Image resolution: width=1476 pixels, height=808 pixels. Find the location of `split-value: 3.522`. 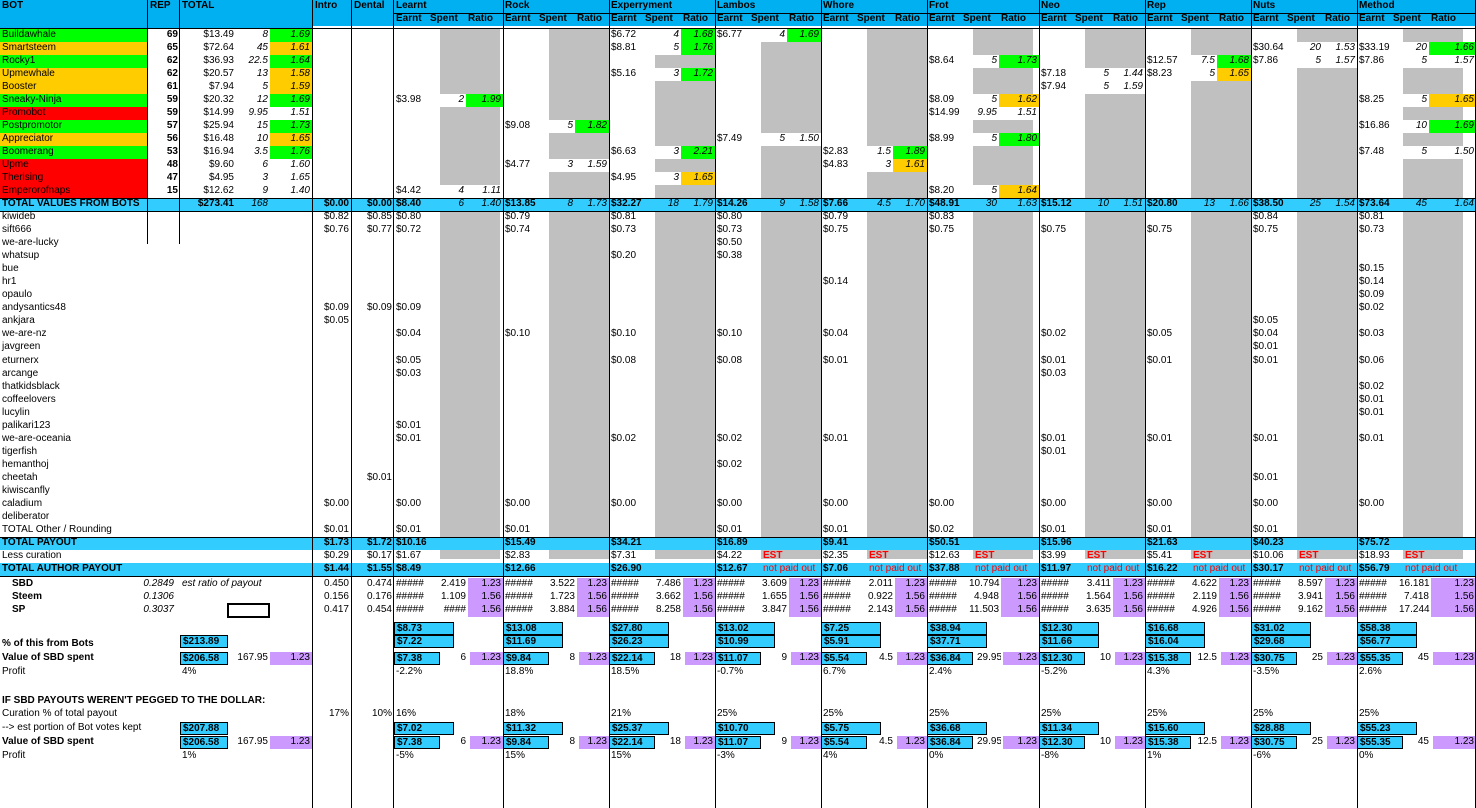

split-value: 3.522 is located at coordinates (560, 584).